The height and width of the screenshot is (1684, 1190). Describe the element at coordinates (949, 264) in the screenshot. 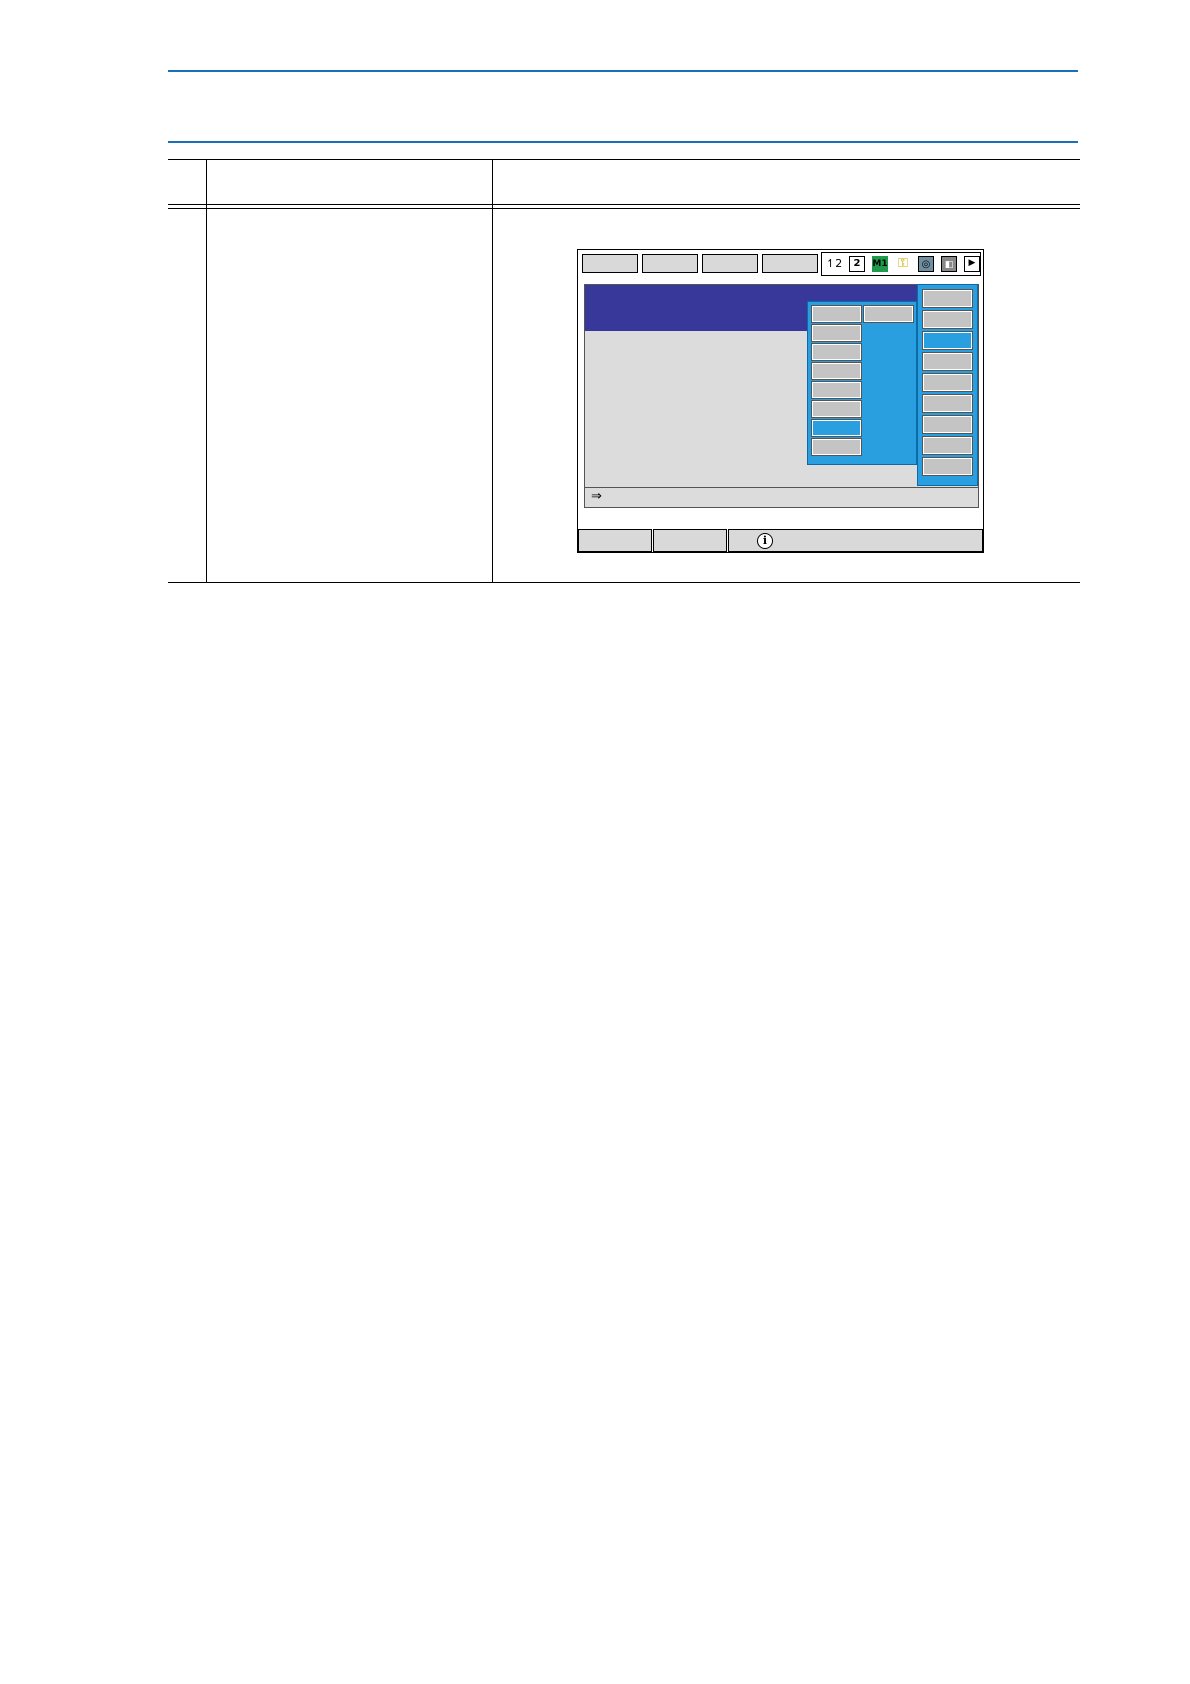

I see `teach-mode-icon: ◧` at that location.